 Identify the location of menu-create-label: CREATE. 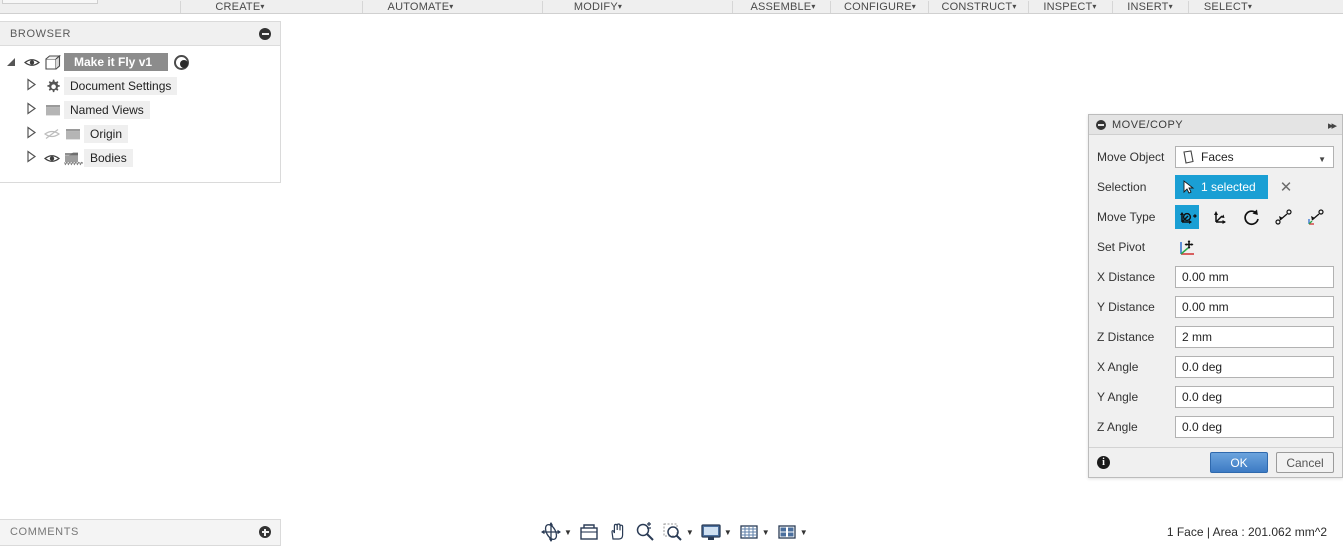
(238, 7).